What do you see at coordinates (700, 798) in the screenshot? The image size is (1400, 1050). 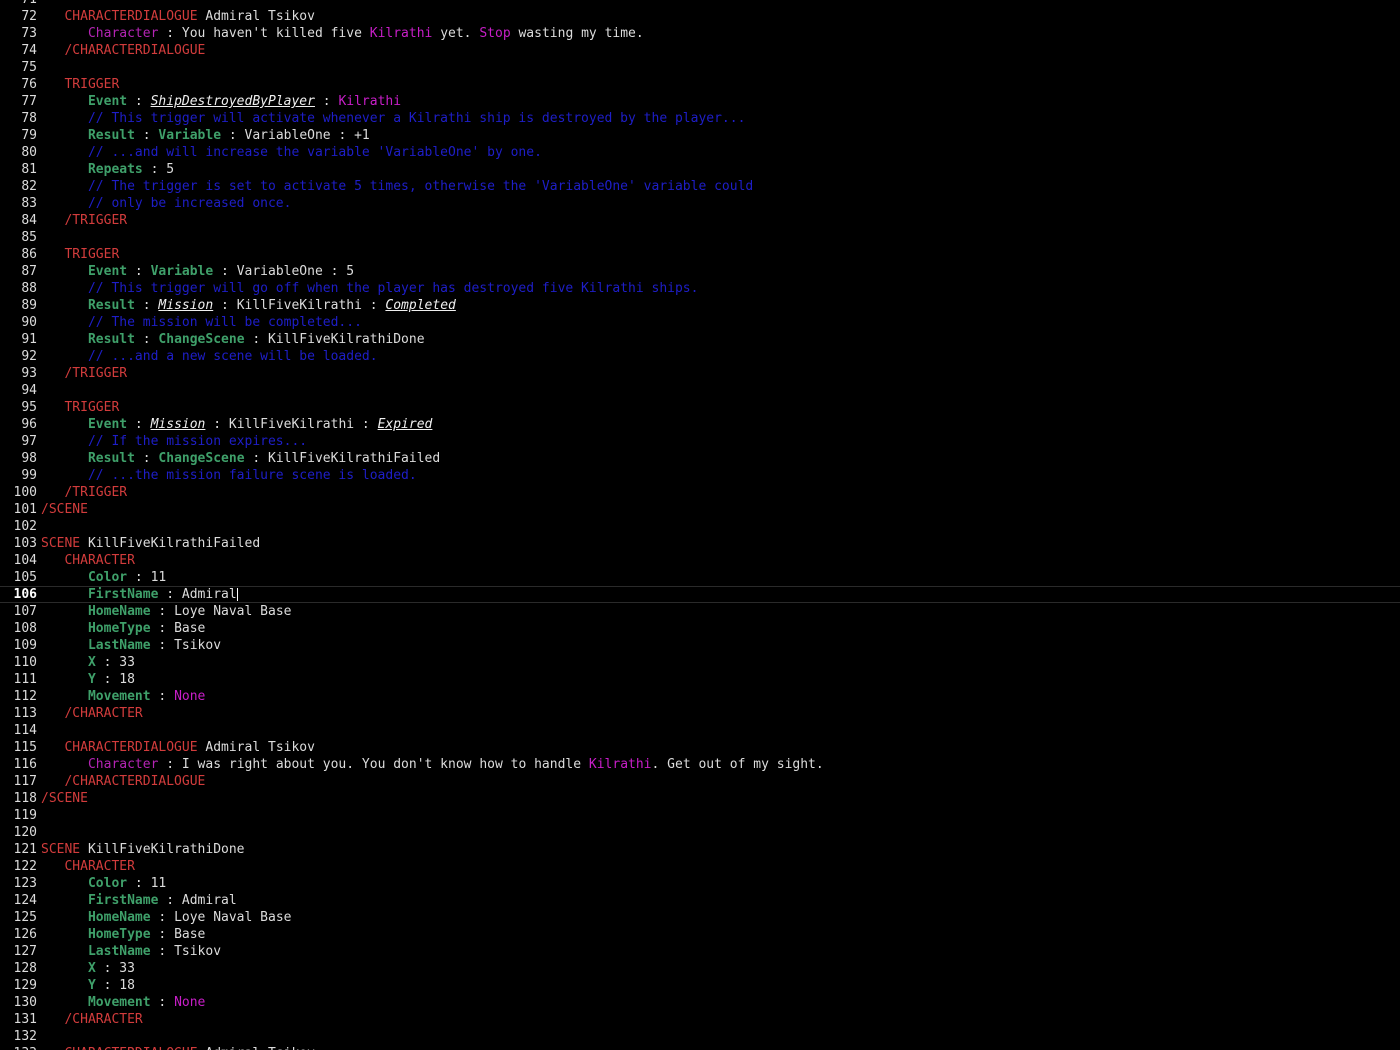 I see `code-line: 118/SCENE` at bounding box center [700, 798].